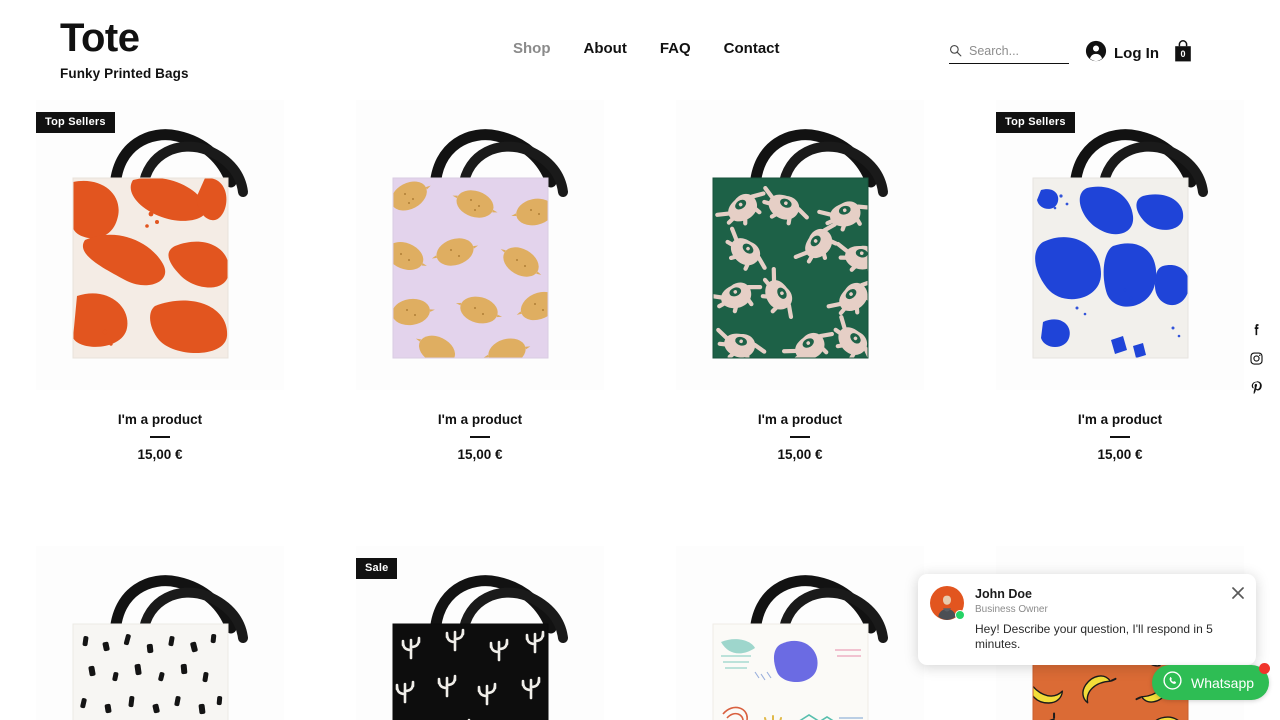  Describe the element at coordinates (947, 603) in the screenshot. I see `avatar` at that location.